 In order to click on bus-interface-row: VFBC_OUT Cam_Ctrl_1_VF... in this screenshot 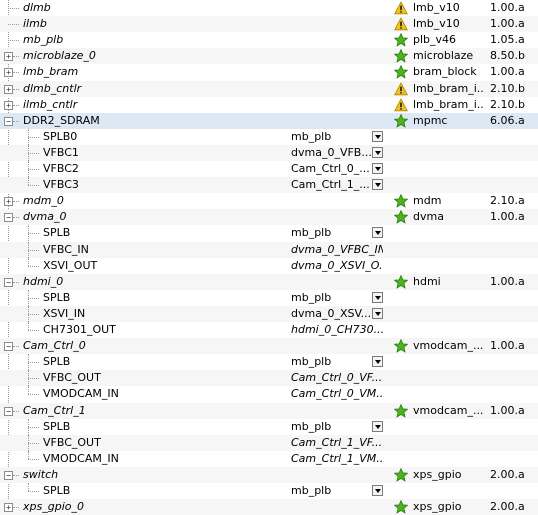, I will do `click(269, 442)`.